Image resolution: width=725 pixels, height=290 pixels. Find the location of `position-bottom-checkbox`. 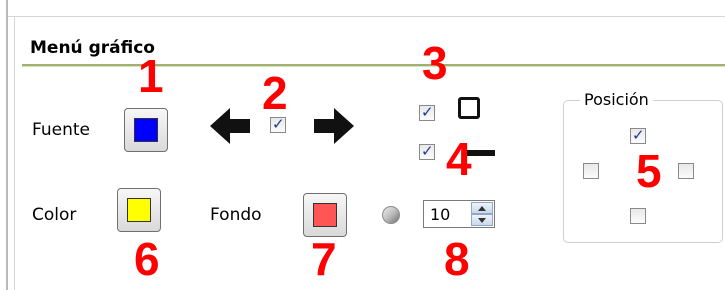

position-bottom-checkbox is located at coordinates (638, 216).